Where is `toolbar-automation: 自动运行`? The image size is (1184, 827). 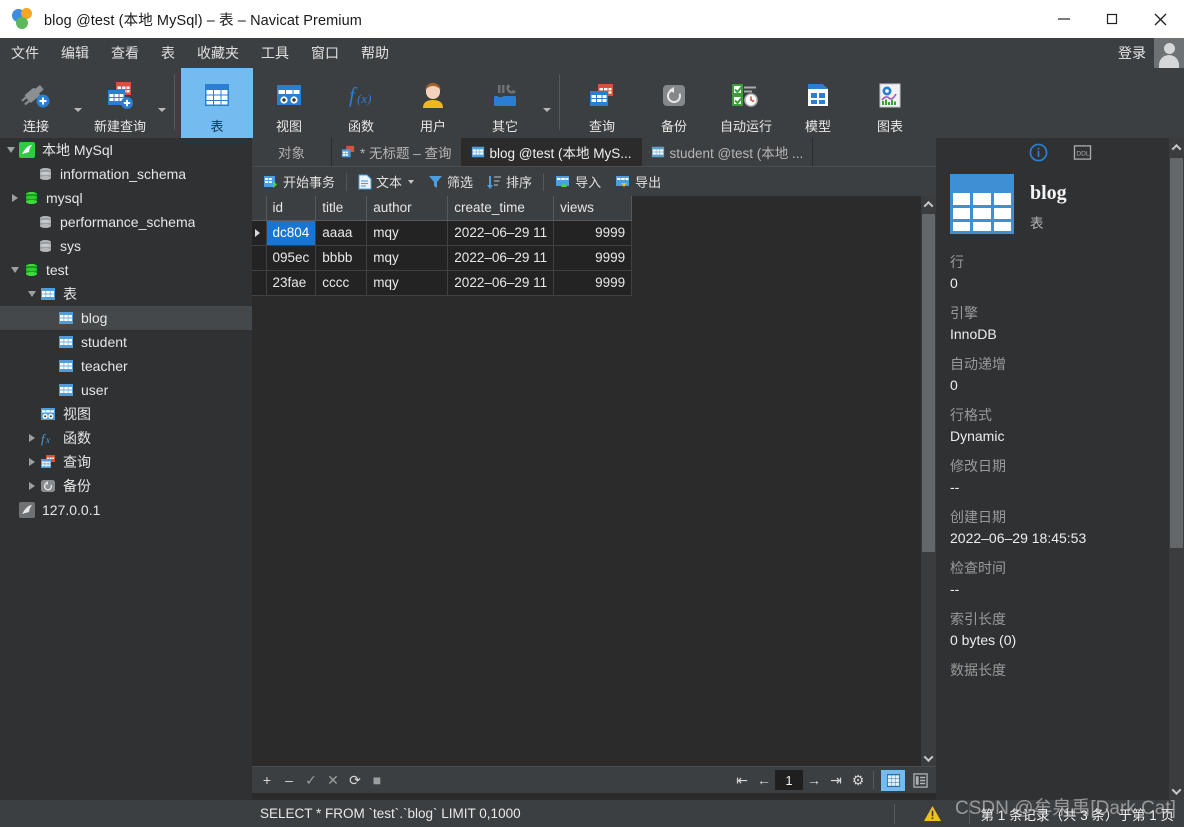
toolbar-automation: 自动运行 is located at coordinates (746, 103).